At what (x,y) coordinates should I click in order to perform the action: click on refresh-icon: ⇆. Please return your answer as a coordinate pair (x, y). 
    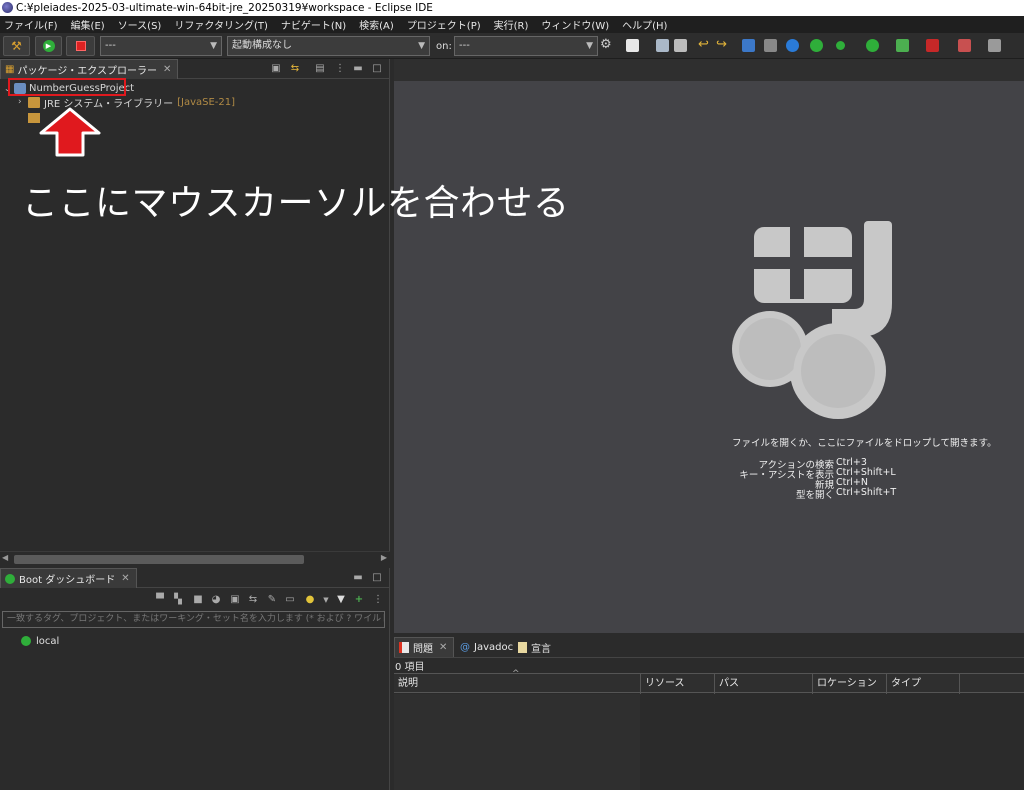
    Looking at the image, I should click on (253, 600).